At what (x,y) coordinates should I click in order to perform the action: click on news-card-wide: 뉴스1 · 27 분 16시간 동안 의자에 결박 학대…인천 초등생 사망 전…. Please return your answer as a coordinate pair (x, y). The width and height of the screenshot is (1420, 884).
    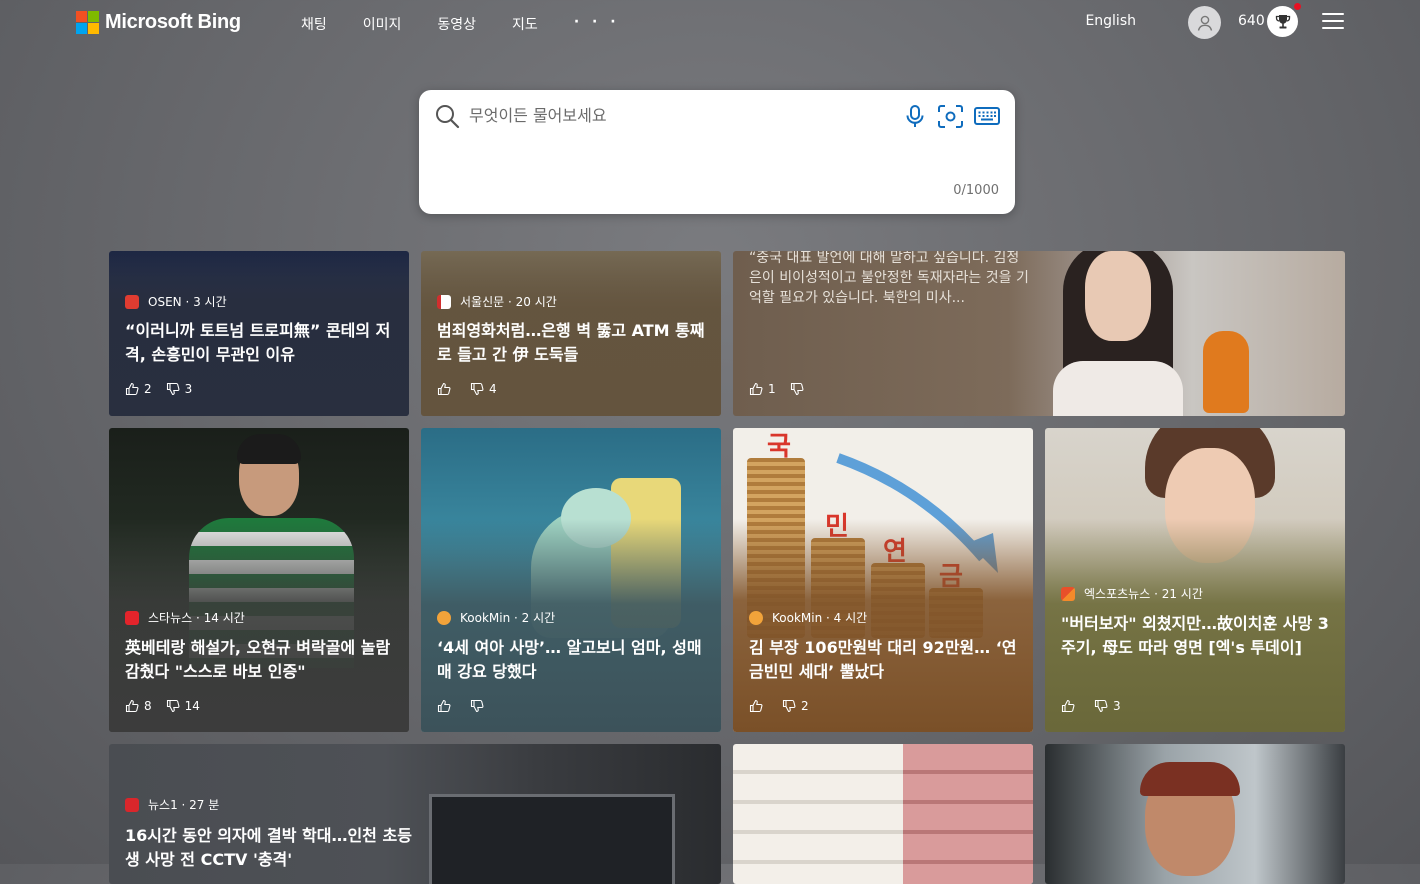
    Looking at the image, I should click on (415, 814).